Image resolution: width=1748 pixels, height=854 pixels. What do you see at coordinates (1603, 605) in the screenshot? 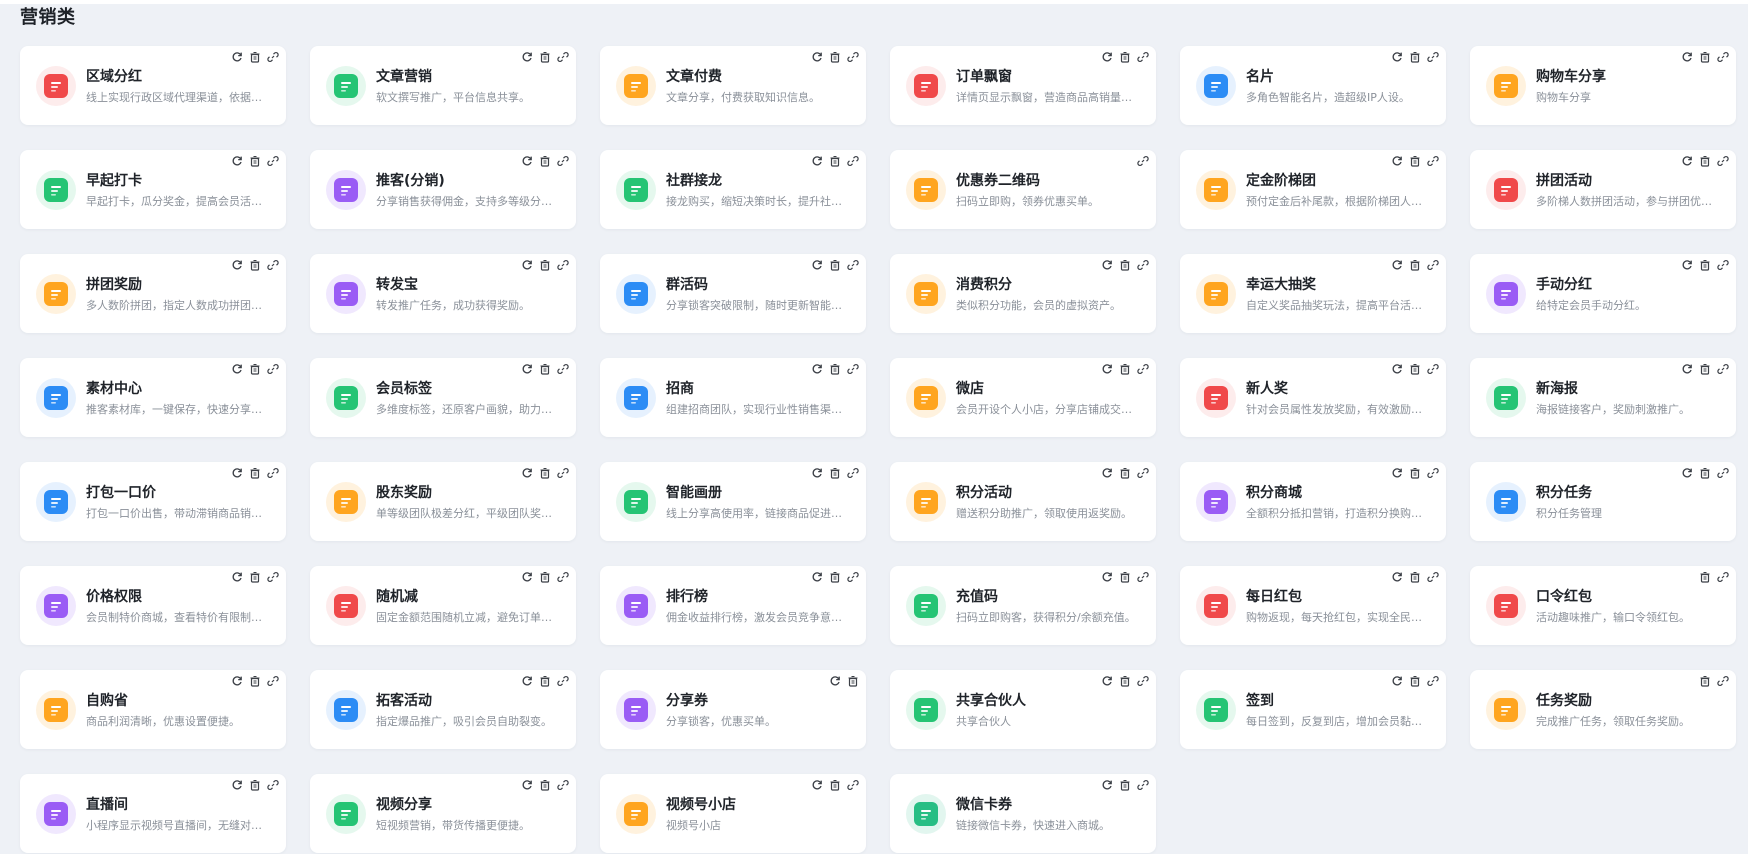
I see `app-card: 口令红包 活动趣味推广，输口令领红包。` at bounding box center [1603, 605].